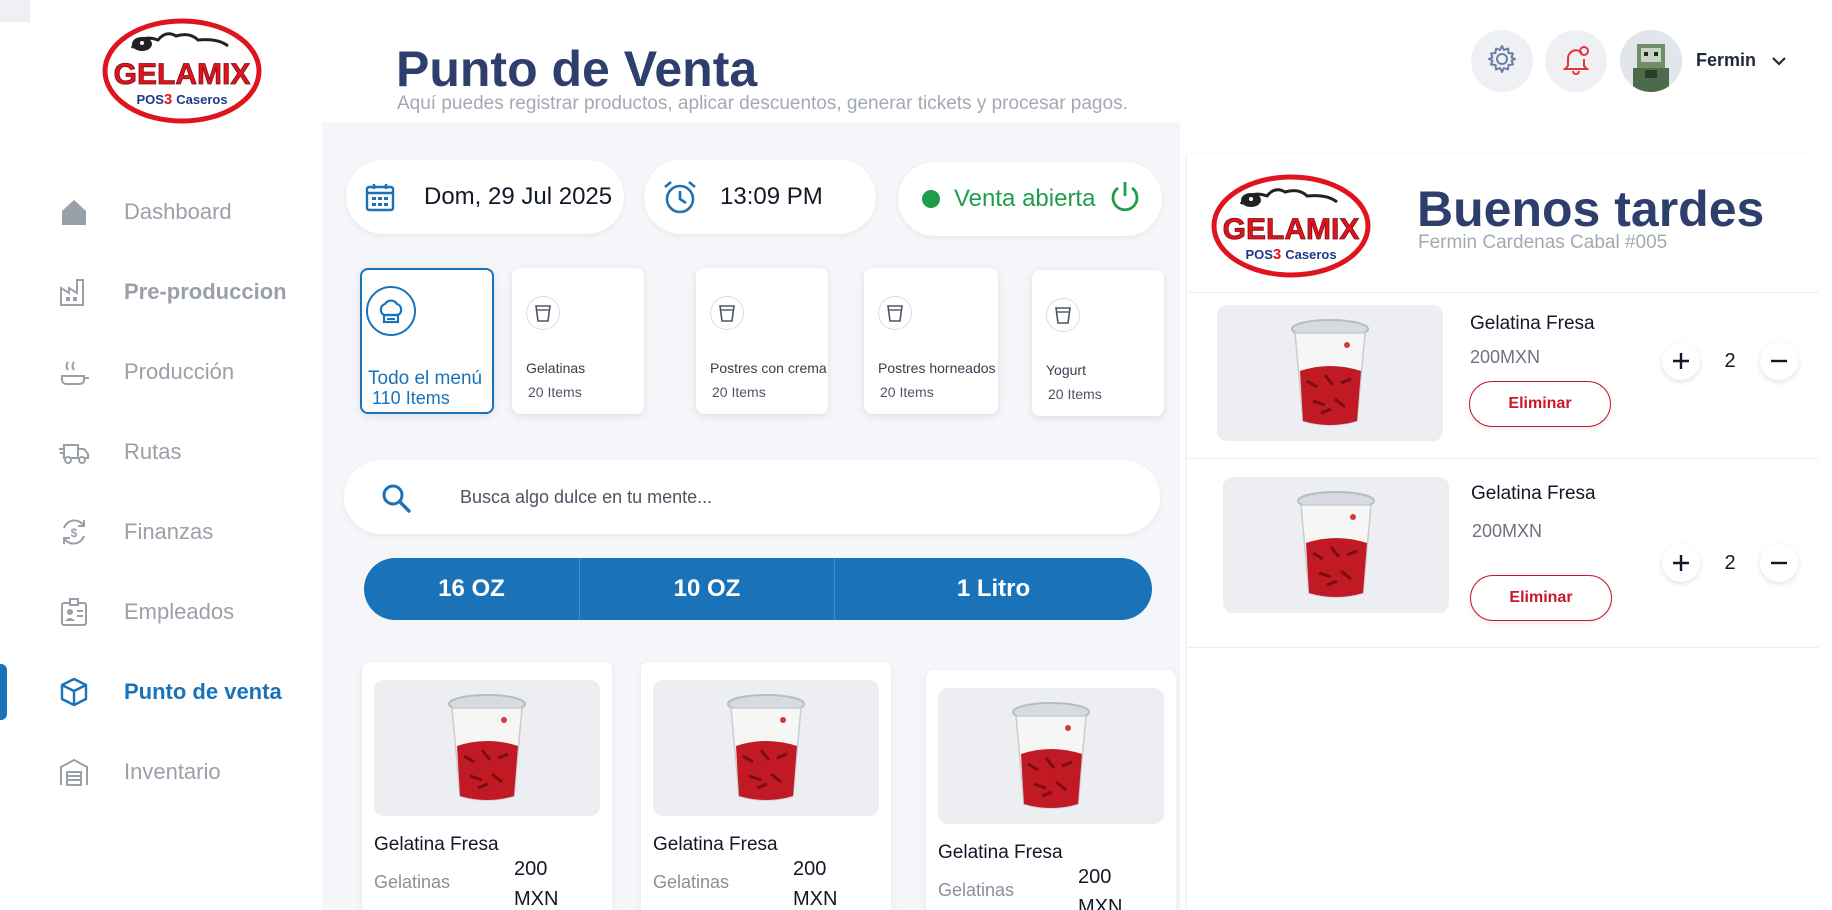  I want to click on sidebar-item-dashboard: Dashboard, so click(161, 212).